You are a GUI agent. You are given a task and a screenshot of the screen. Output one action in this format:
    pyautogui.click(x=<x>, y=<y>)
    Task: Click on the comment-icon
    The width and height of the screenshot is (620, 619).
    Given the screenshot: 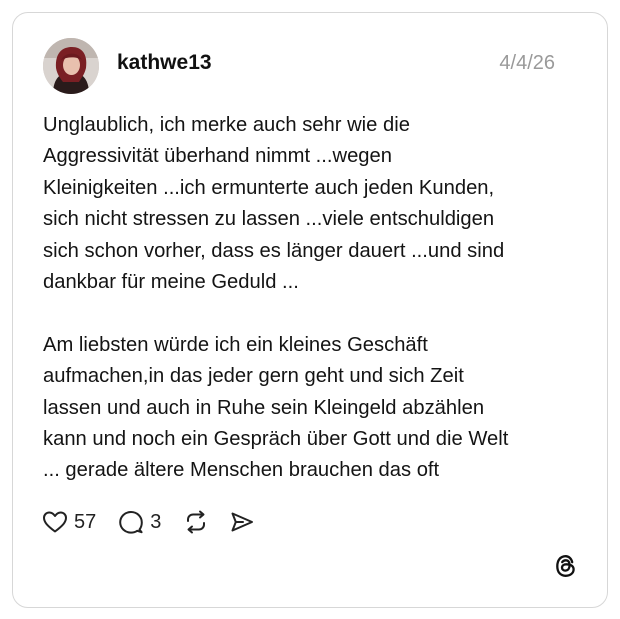 What is the action you would take?
    pyautogui.click(x=131, y=522)
    